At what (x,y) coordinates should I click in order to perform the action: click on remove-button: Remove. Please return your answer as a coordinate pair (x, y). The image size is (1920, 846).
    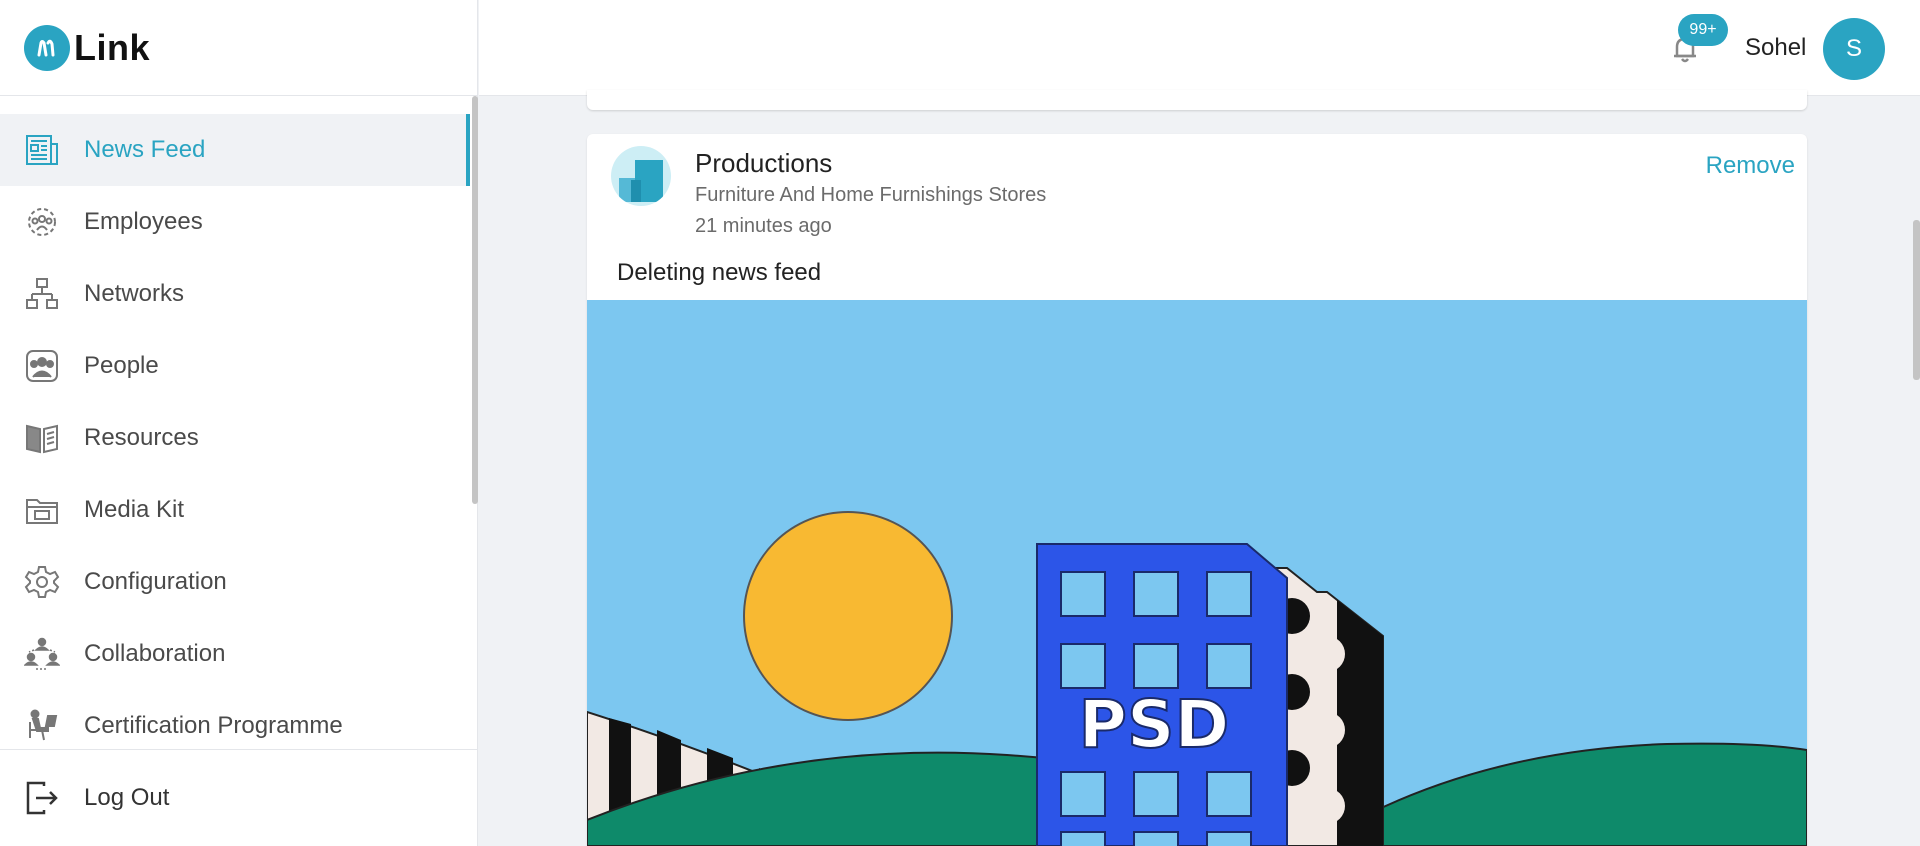
    Looking at the image, I should click on (1750, 166).